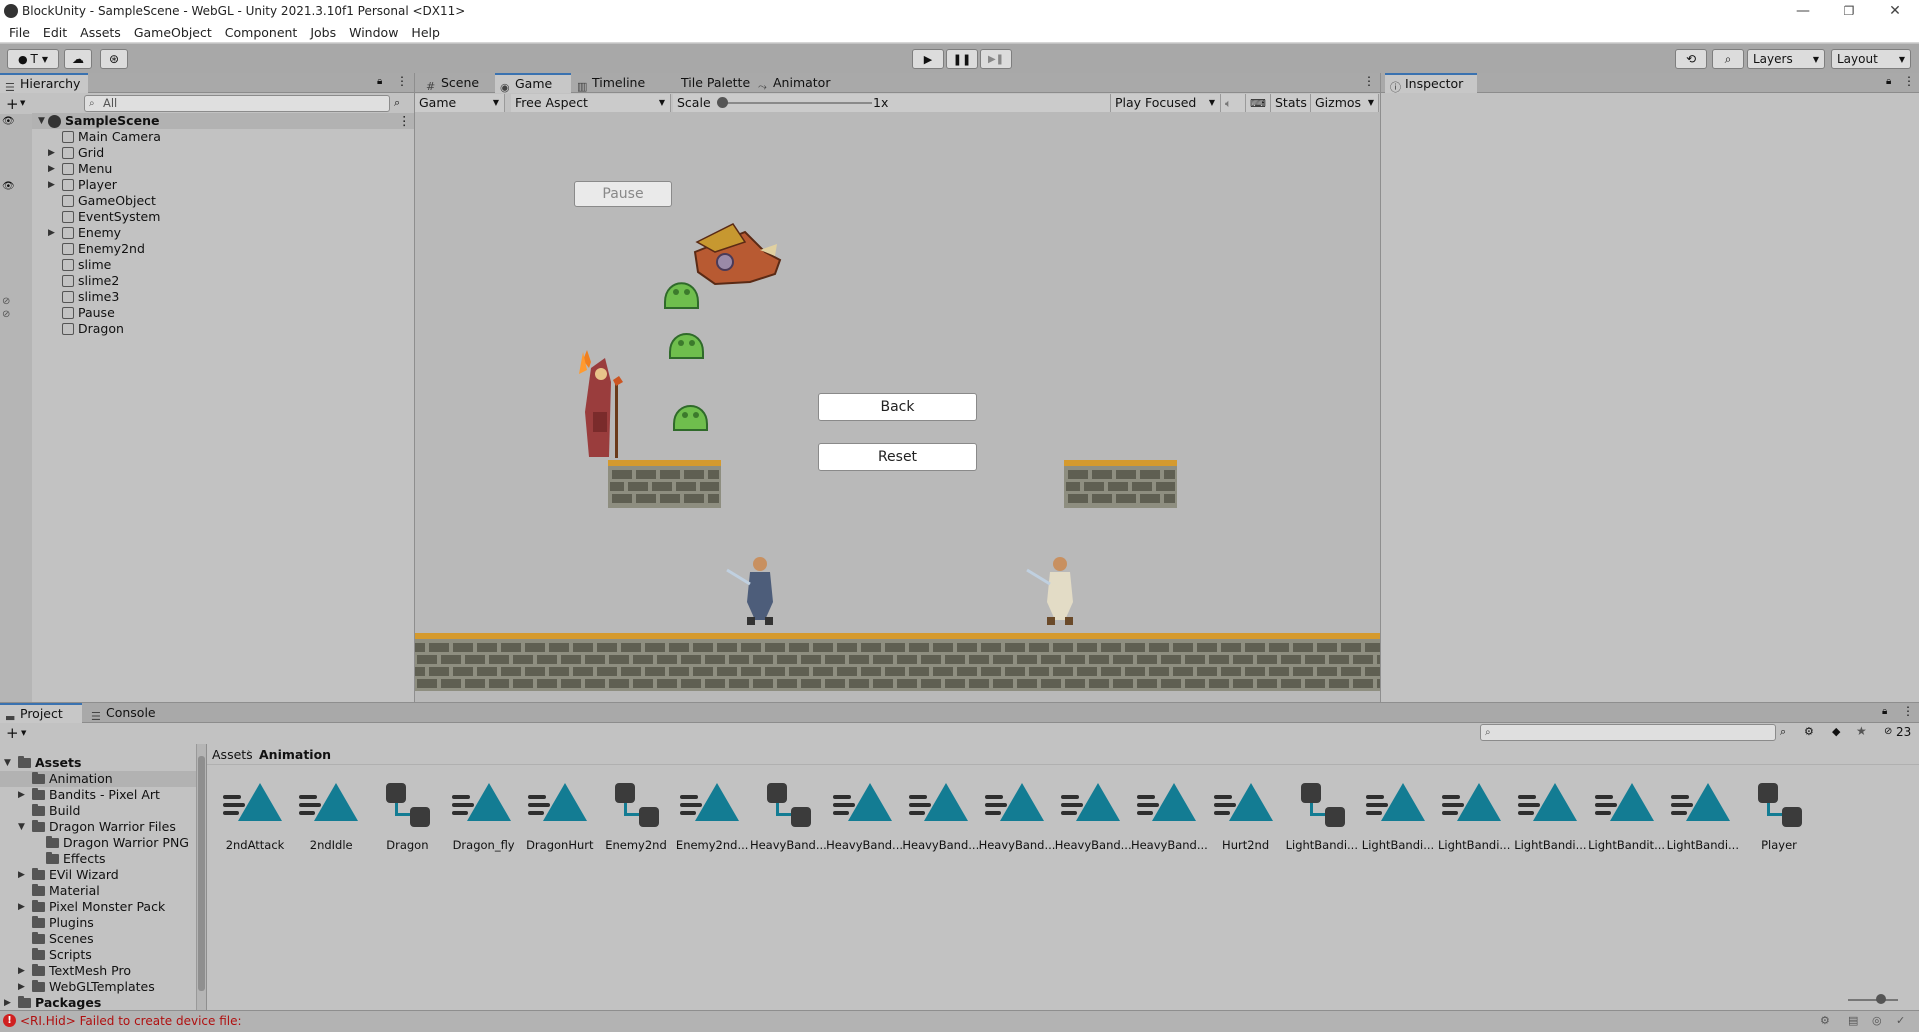 The height and width of the screenshot is (1032, 1919). I want to click on cache-icon: ▤, so click(1853, 1020).